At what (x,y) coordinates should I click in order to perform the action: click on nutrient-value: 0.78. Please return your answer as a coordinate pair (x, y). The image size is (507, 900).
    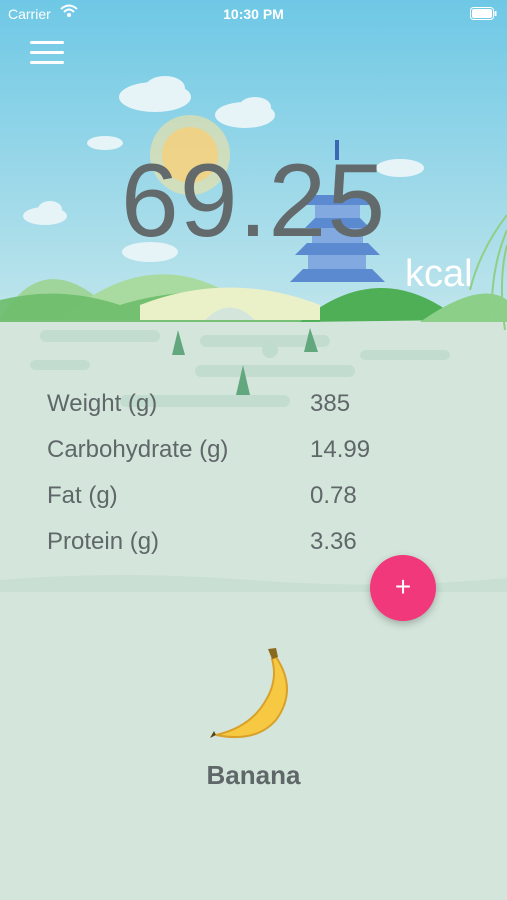
    Looking at the image, I should click on (333, 495).